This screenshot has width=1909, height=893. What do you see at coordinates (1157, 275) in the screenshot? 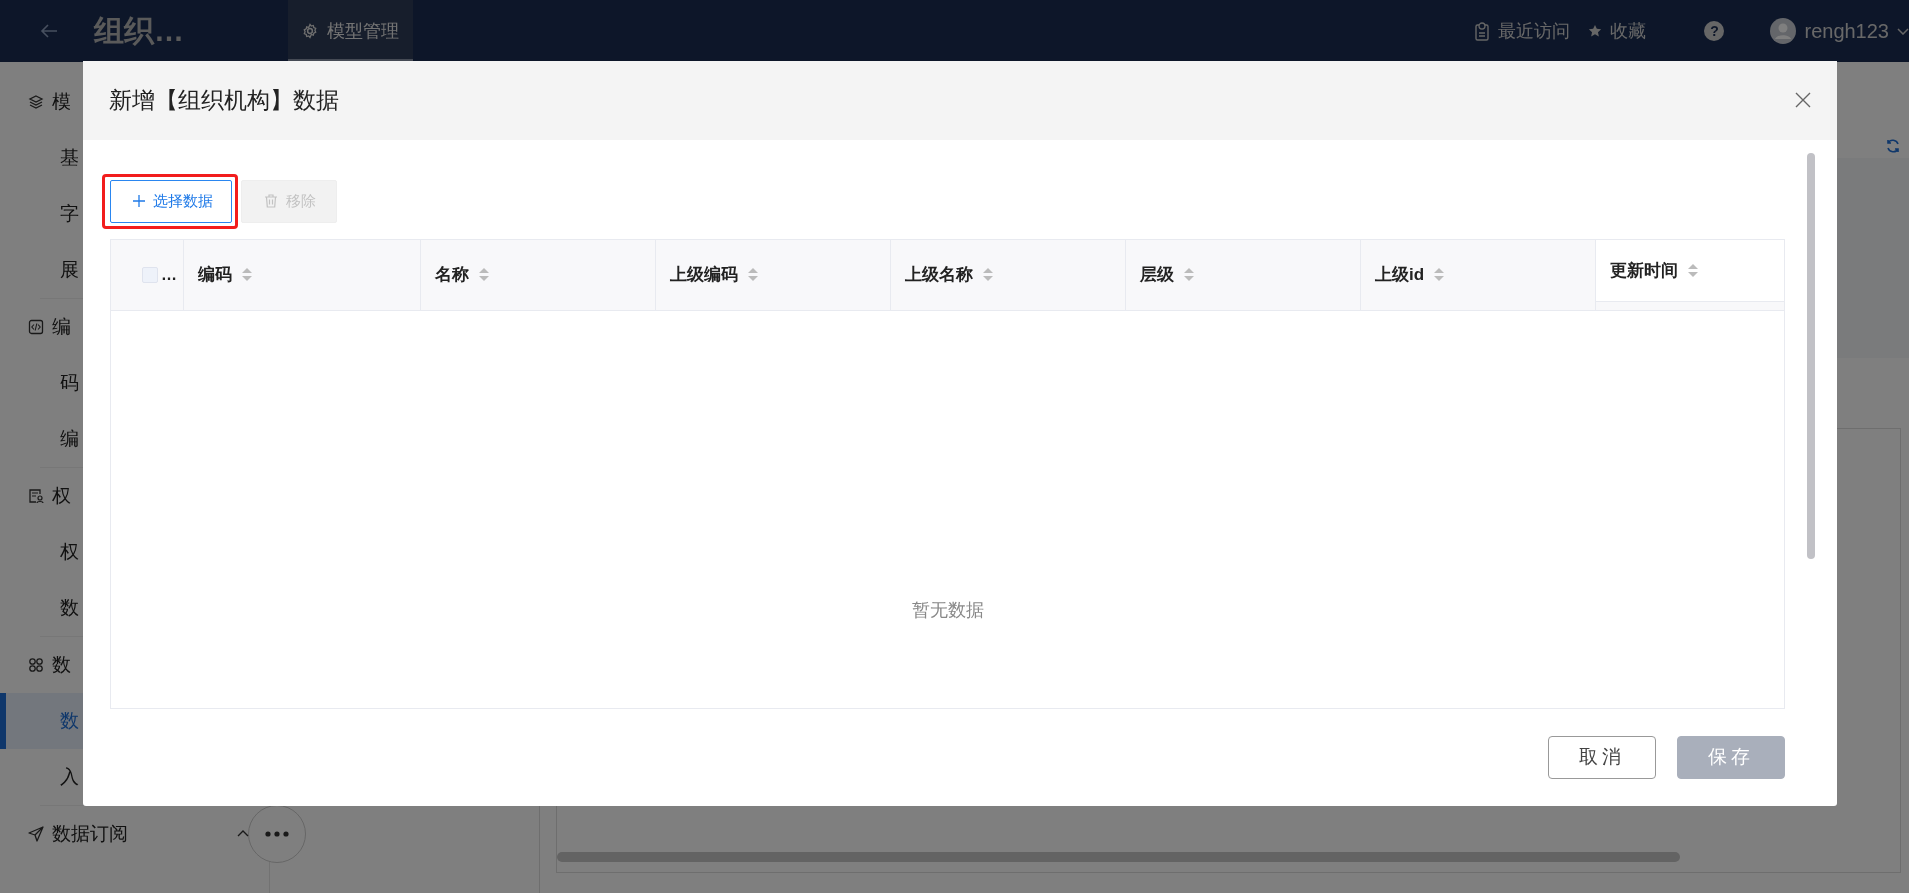
I see `column-title: 层级` at bounding box center [1157, 275].